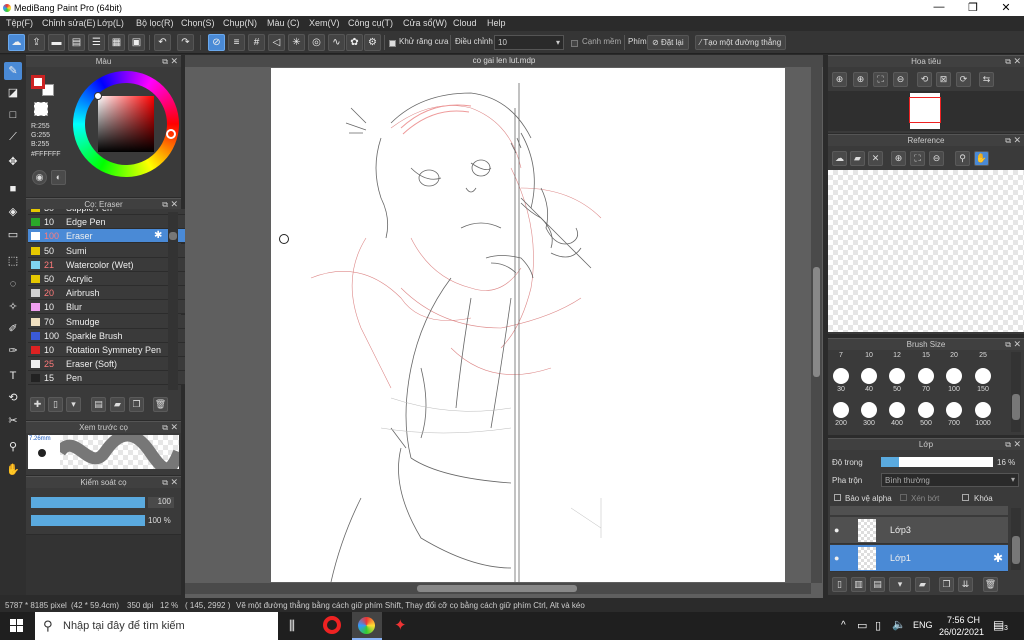 This screenshot has height=640, width=1024. Describe the element at coordinates (76, 42) in the screenshot. I see `document-icon: ▤` at that location.